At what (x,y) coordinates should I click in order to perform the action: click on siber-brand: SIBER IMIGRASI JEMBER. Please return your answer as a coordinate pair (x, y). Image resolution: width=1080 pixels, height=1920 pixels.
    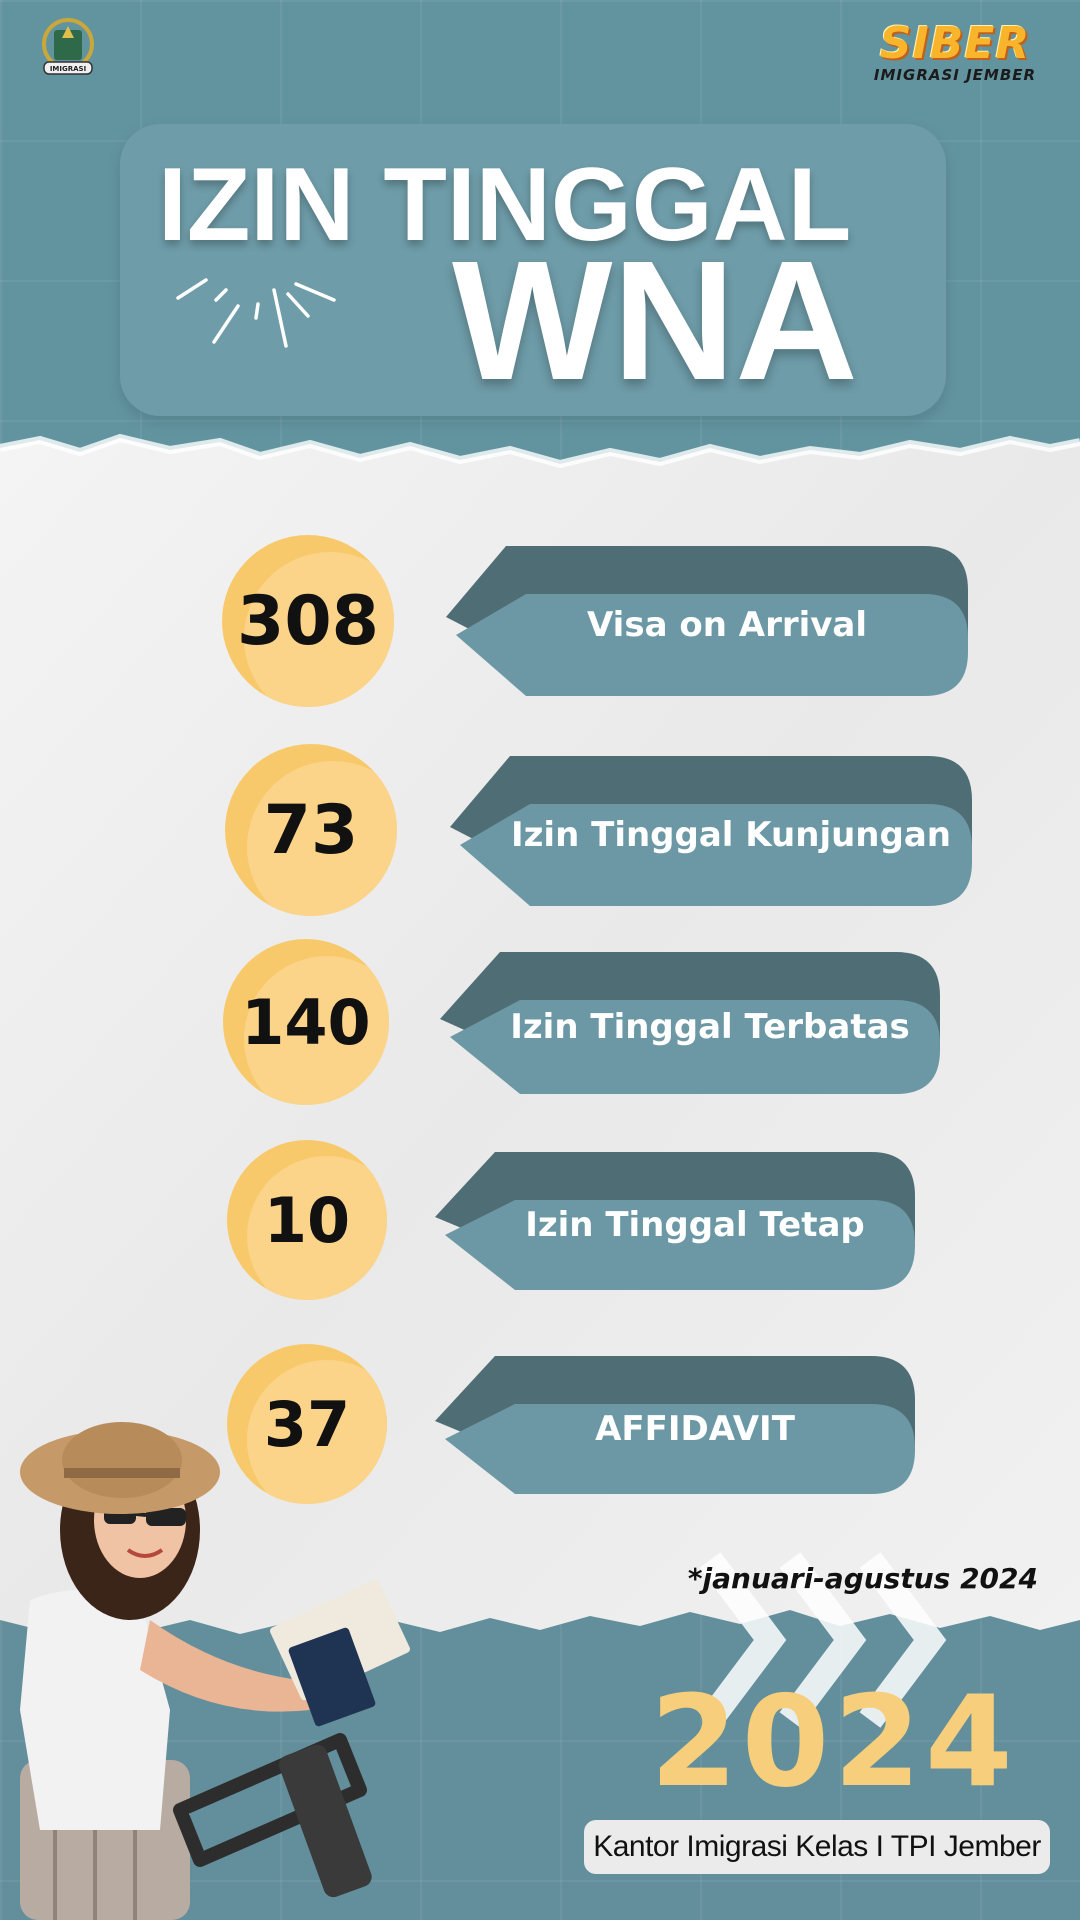
    Looking at the image, I should click on (955, 51).